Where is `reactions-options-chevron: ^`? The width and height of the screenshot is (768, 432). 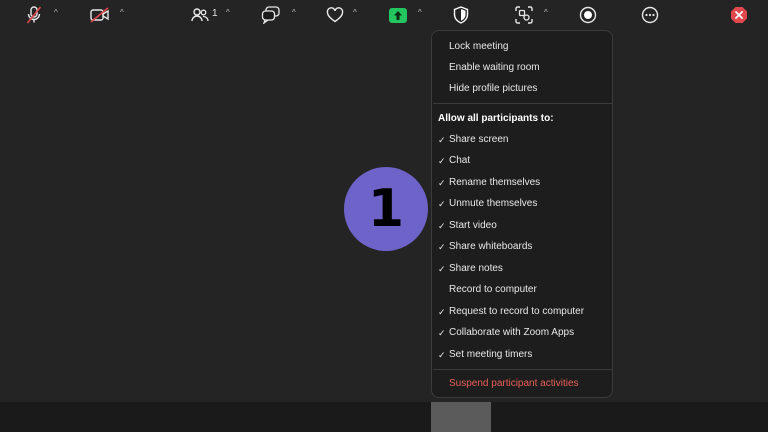 reactions-options-chevron: ^ is located at coordinates (355, 12).